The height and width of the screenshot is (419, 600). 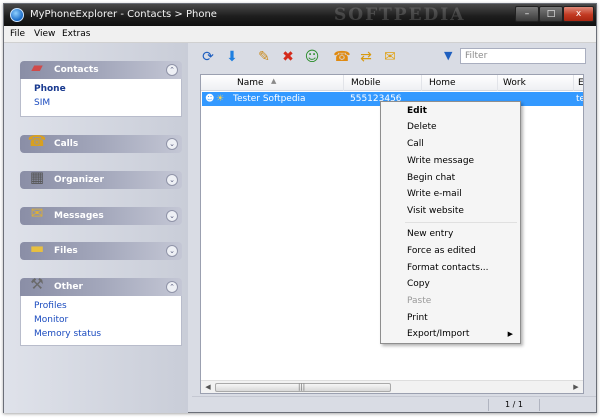 What do you see at coordinates (523, 56) in the screenshot?
I see `filter-input: Filter` at bounding box center [523, 56].